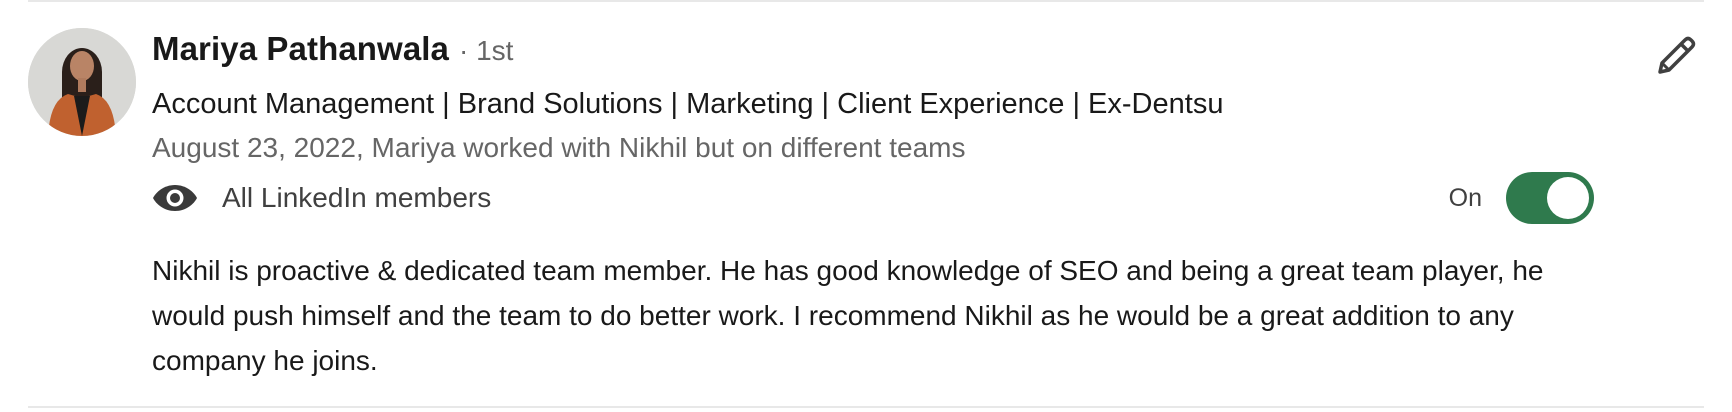 Image resolution: width=1732 pixels, height=412 pixels. What do you see at coordinates (912, 198) in the screenshot?
I see `visibility-row: All LinkedIn members On` at bounding box center [912, 198].